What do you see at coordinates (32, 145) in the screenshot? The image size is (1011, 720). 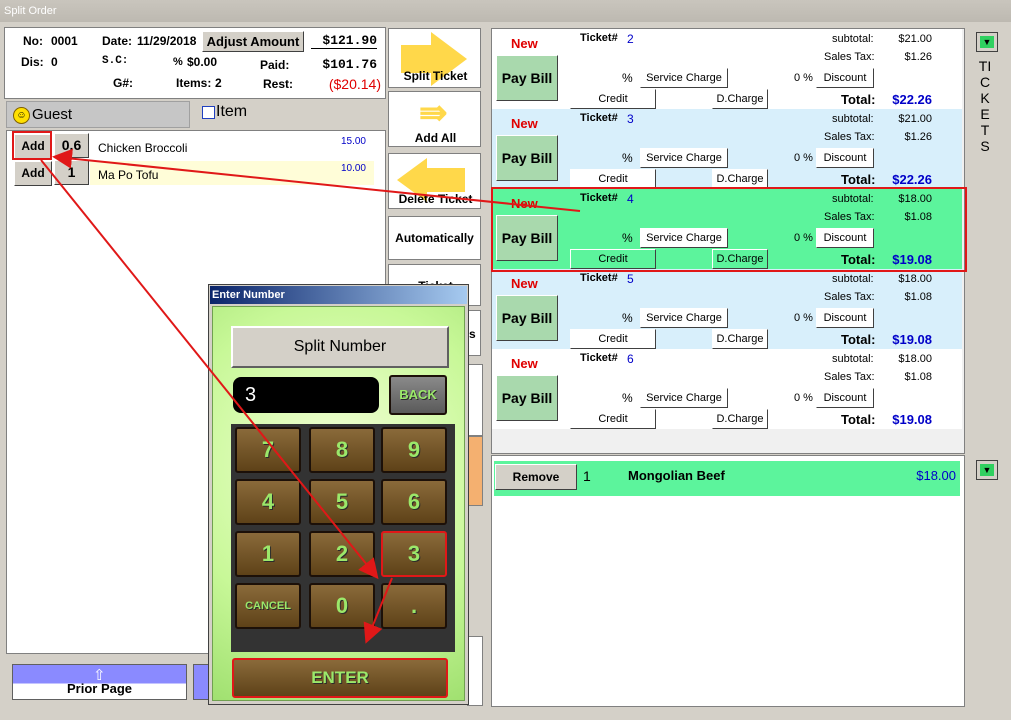 I see `add-button-highlight` at bounding box center [32, 145].